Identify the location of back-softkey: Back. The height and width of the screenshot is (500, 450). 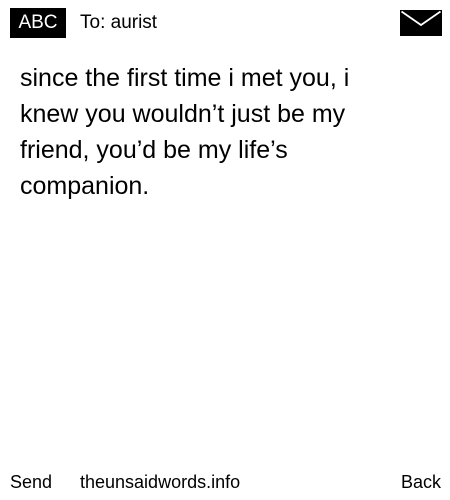
(421, 482).